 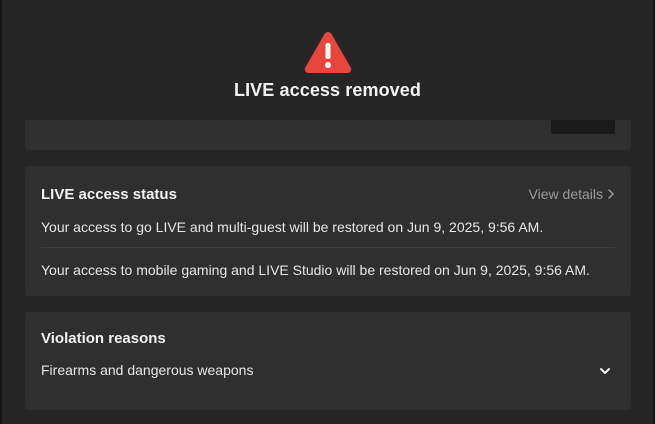 What do you see at coordinates (103, 338) in the screenshot?
I see `violation-heading: Violation reasons` at bounding box center [103, 338].